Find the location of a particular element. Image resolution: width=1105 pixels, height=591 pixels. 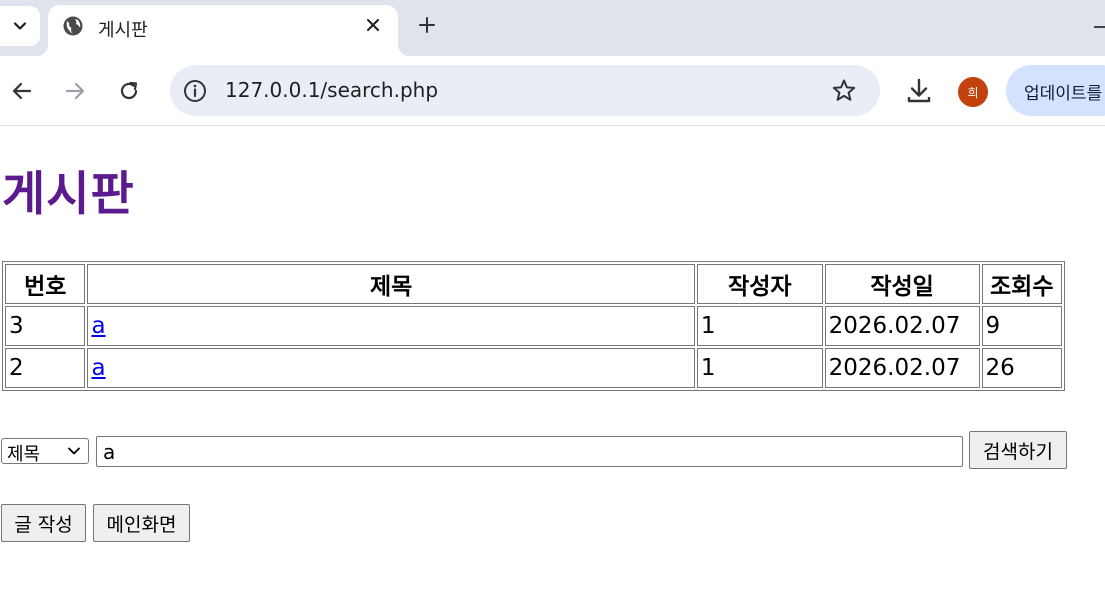

header-views: 조회수 is located at coordinates (1021, 284).